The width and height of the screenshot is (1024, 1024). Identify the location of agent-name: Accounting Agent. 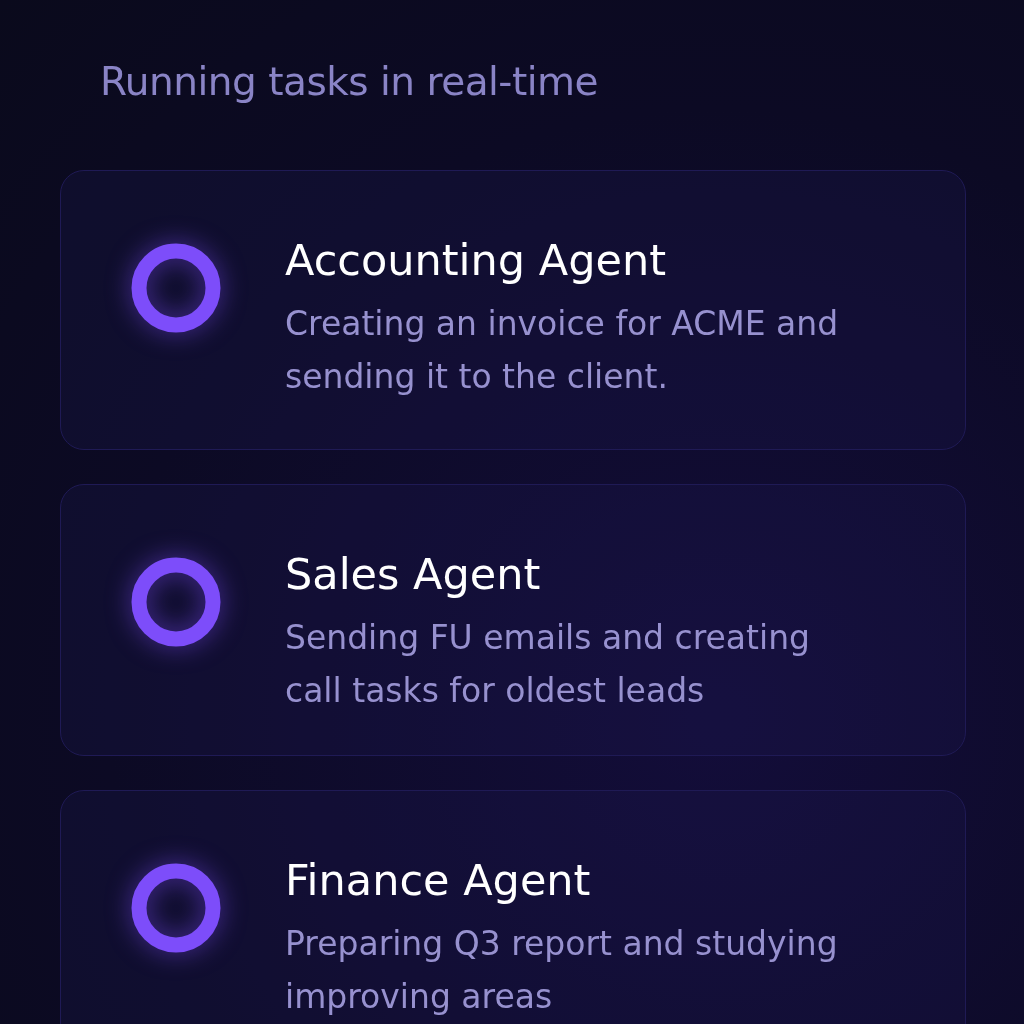
(476, 260).